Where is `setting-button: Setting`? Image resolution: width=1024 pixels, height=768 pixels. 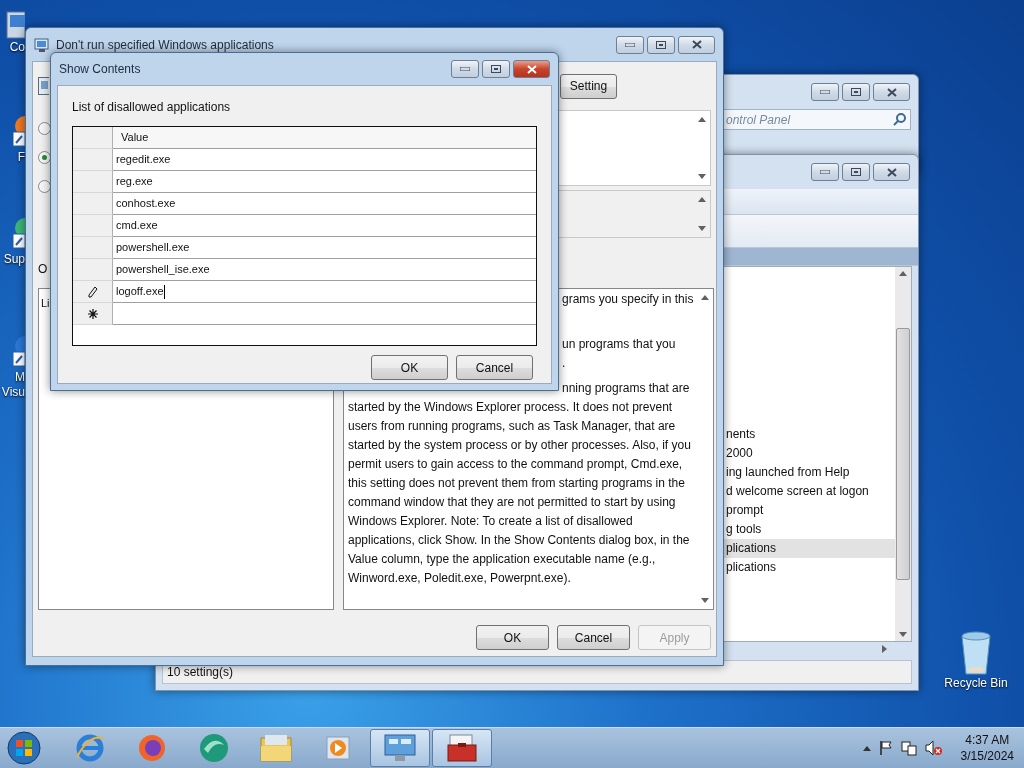 setting-button: Setting is located at coordinates (588, 86).